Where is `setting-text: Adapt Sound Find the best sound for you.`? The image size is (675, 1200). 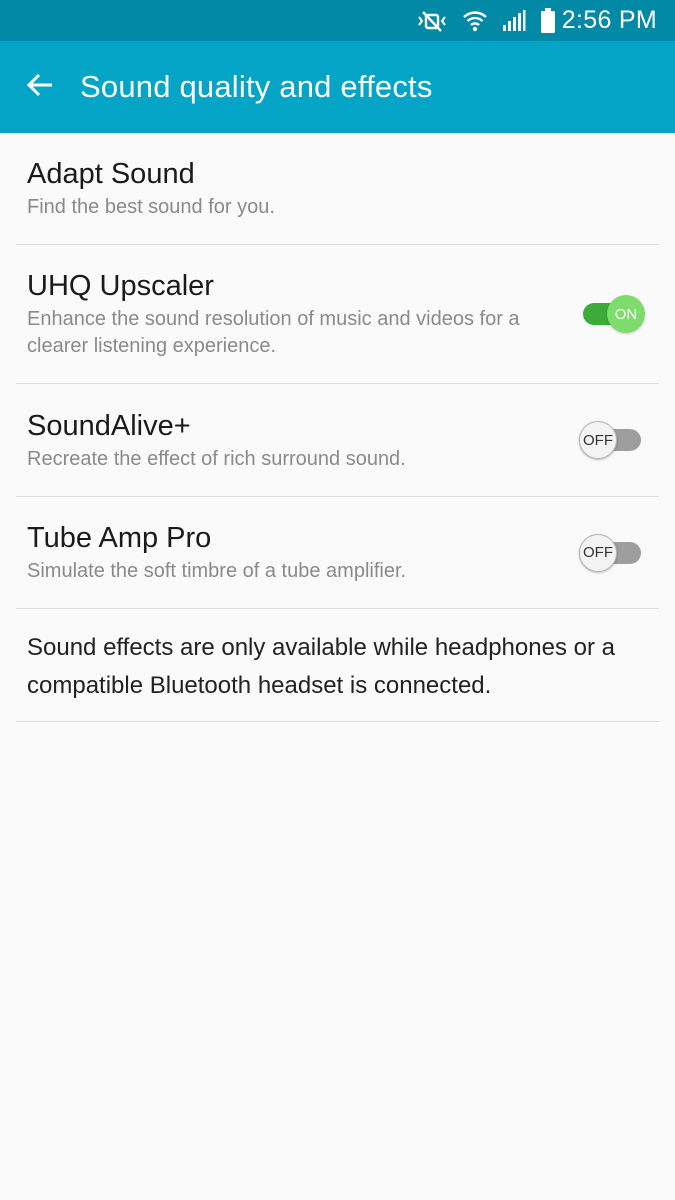 setting-text: Adapt Sound Find the best sound for you. is located at coordinates (336, 188).